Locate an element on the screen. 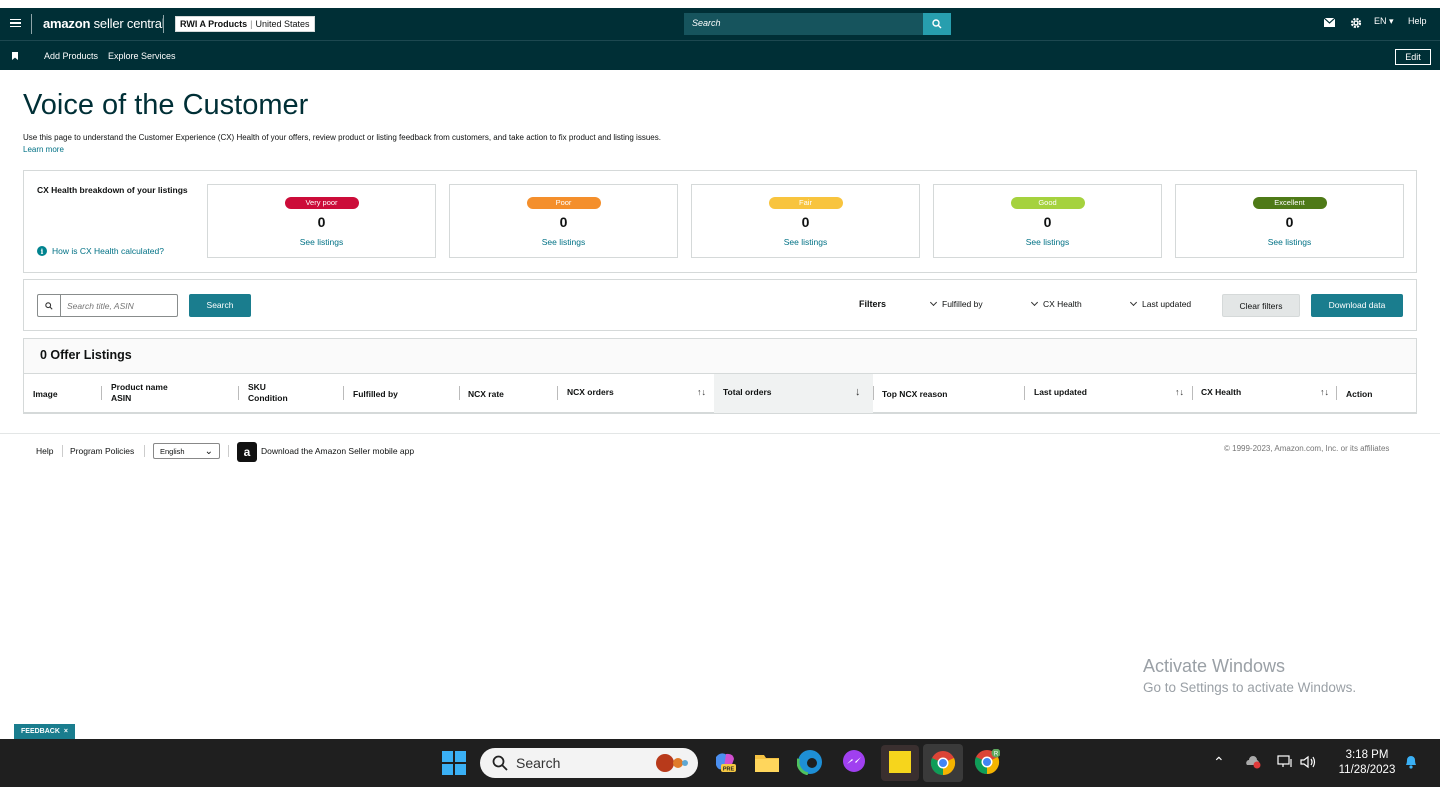 The image size is (1440, 787). feedback-label: FEEDBACK is located at coordinates (40, 731).